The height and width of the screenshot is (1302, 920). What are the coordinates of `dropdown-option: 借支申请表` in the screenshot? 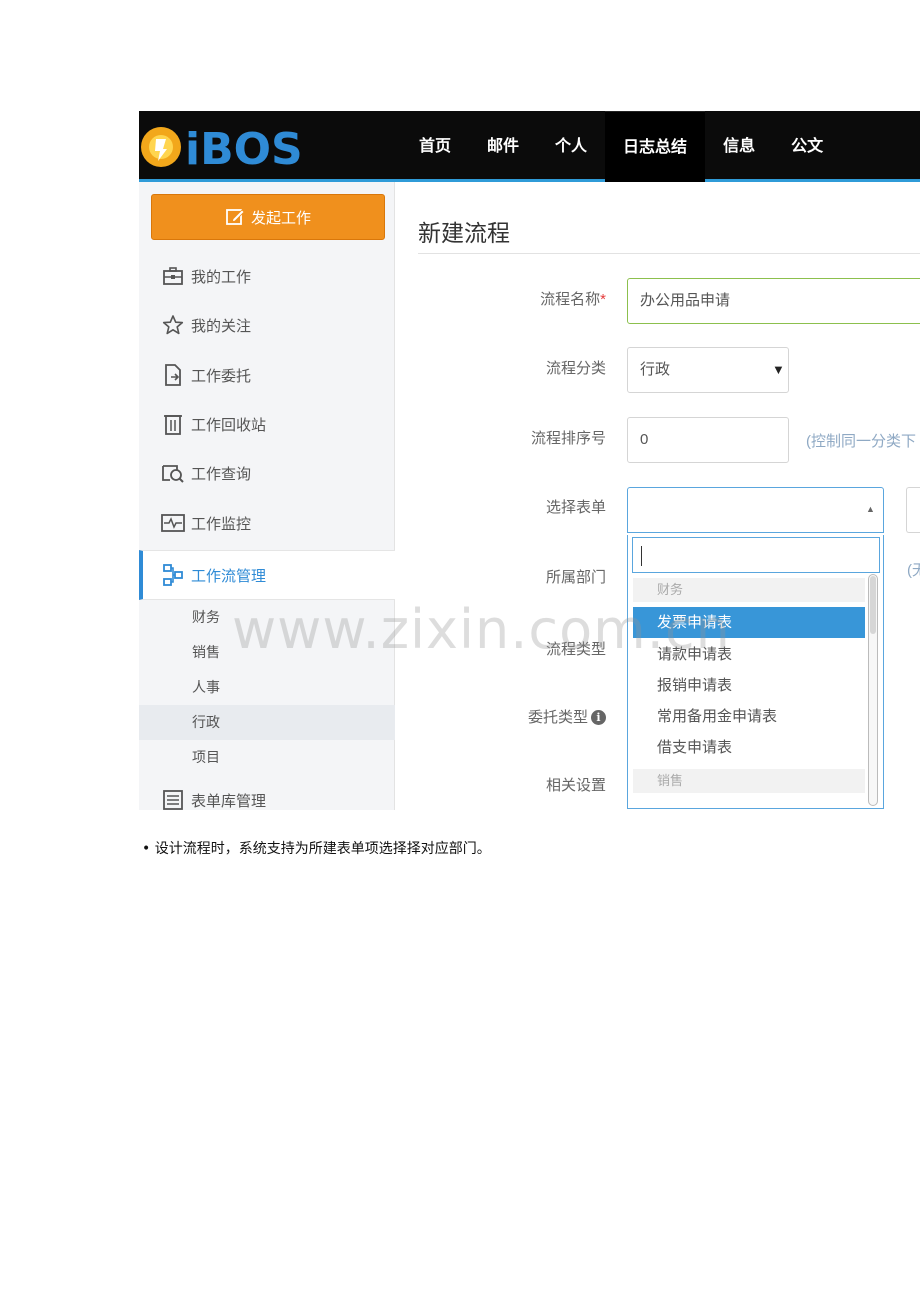 It's located at (749, 747).